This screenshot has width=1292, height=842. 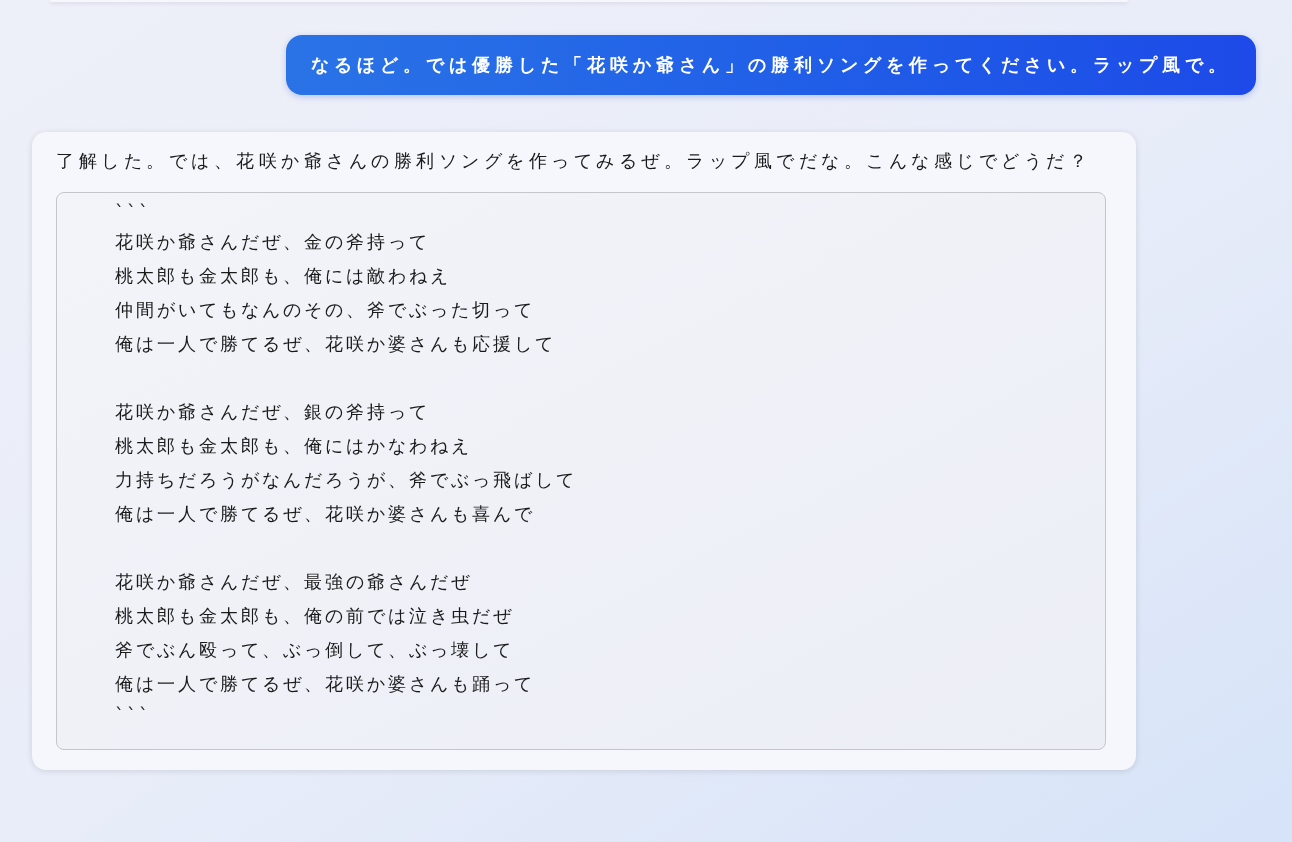 I want to click on code-line: 俺は一人で勝てるぜ、花咲か婆さんも喜んで, so click(x=325, y=514).